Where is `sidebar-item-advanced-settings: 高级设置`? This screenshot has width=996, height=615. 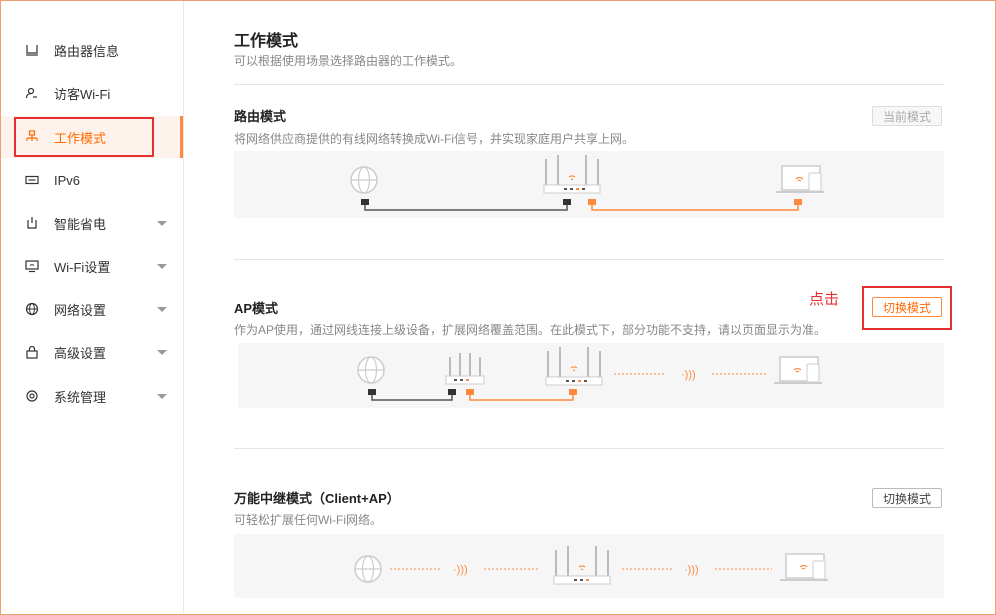 sidebar-item-advanced-settings: 高级设置 is located at coordinates (92, 352).